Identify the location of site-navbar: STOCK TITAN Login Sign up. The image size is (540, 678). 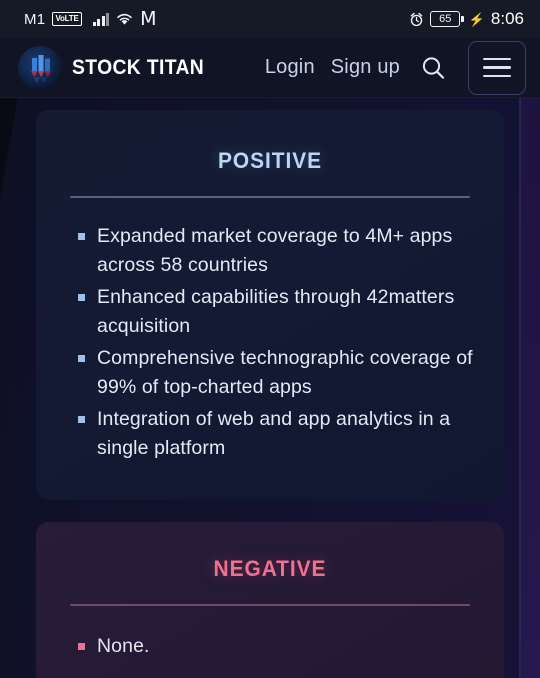
(270, 68).